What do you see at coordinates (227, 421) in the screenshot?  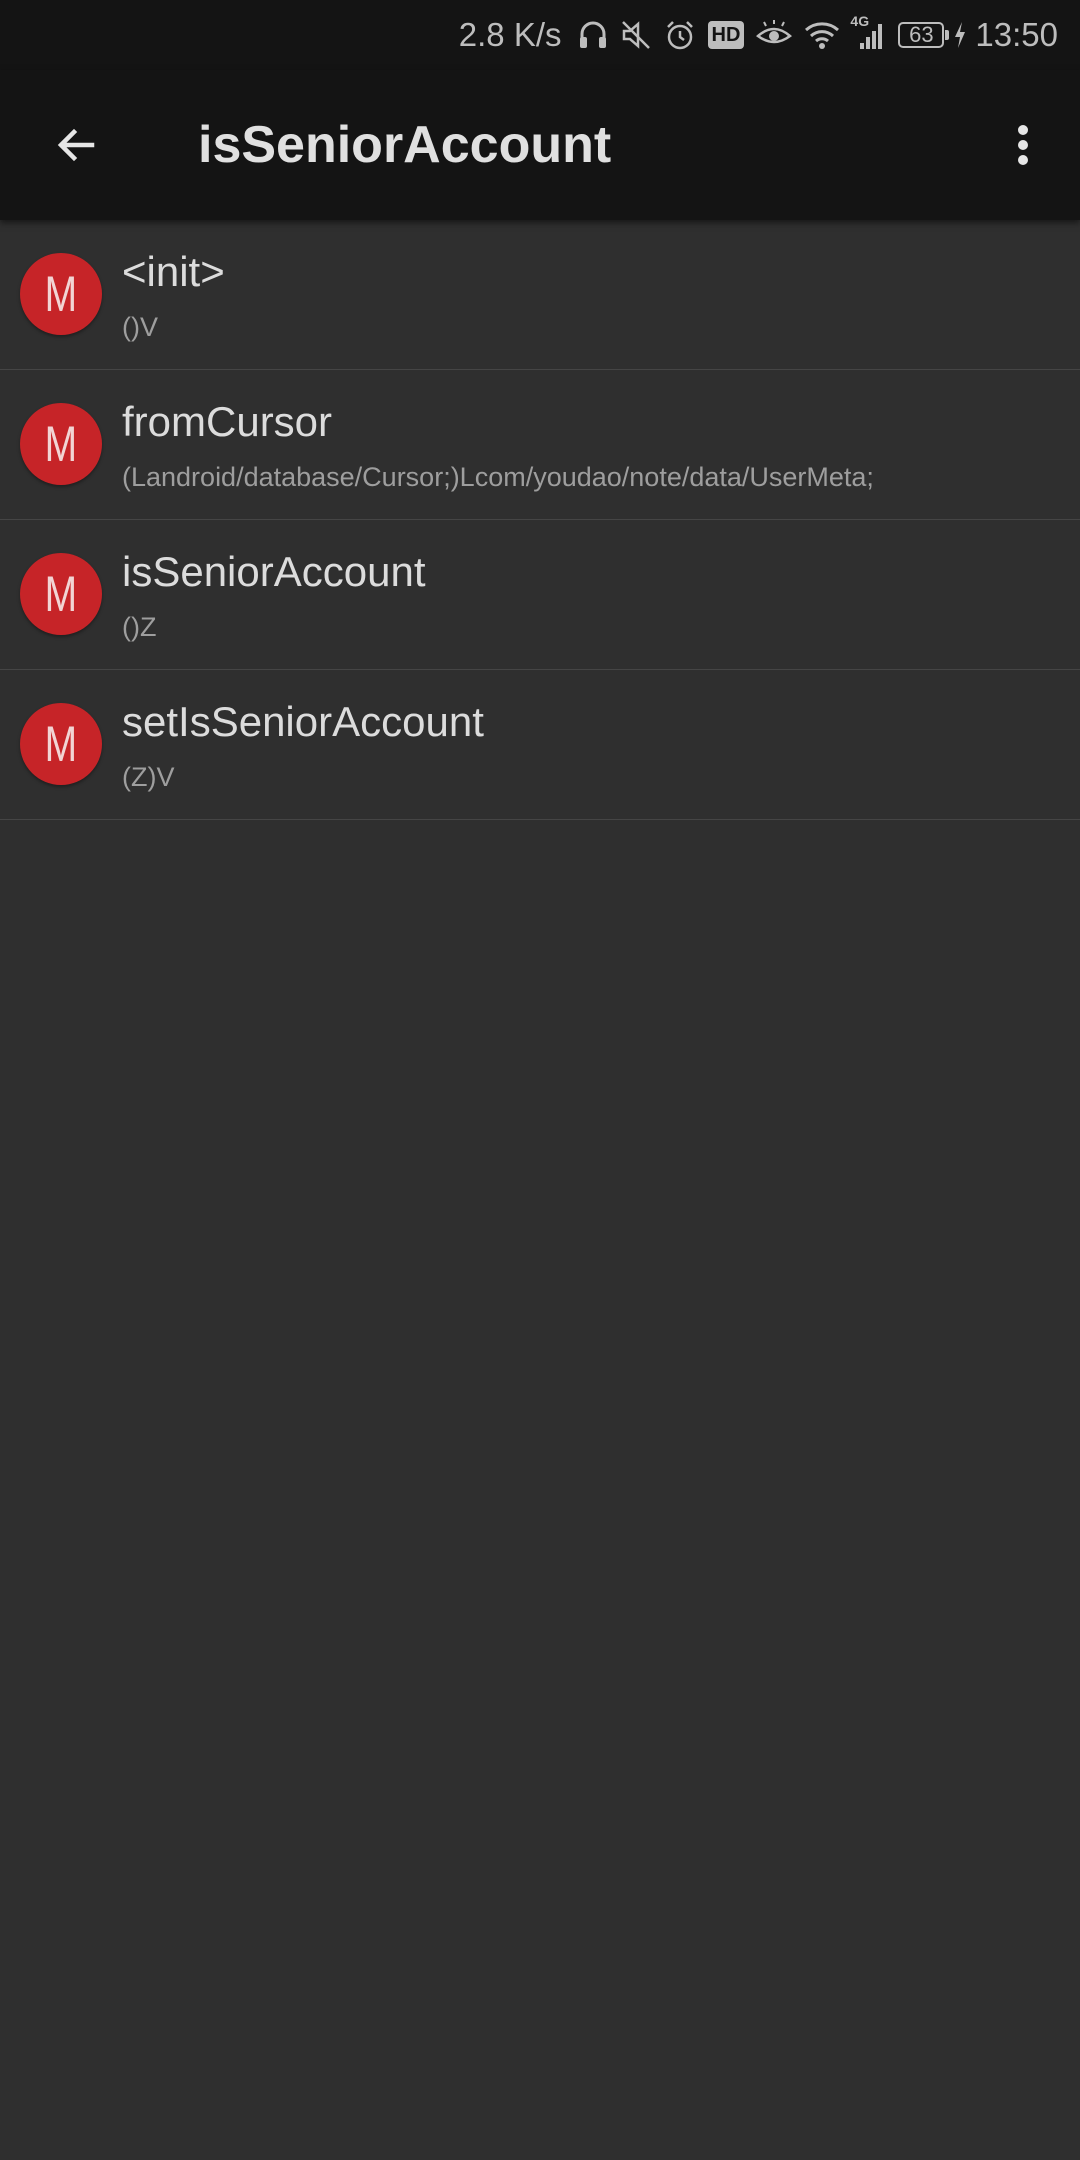 I see `method-name: fromCursor` at bounding box center [227, 421].